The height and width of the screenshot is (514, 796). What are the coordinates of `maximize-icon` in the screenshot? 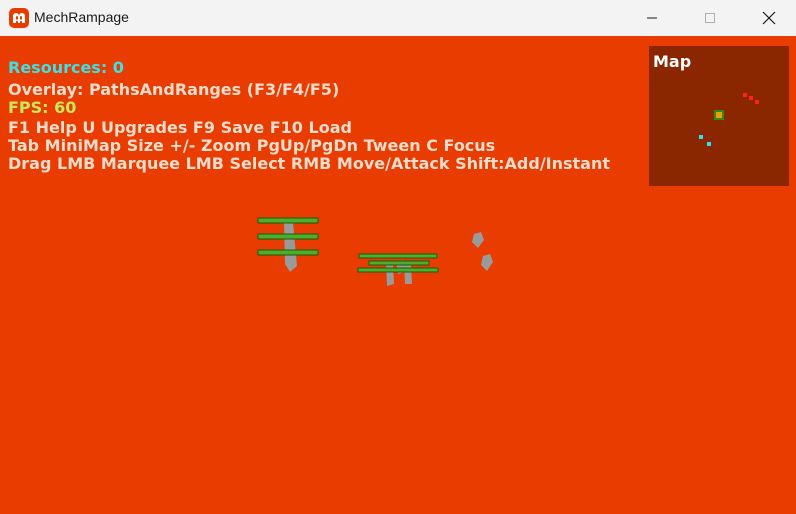 It's located at (710, 18).